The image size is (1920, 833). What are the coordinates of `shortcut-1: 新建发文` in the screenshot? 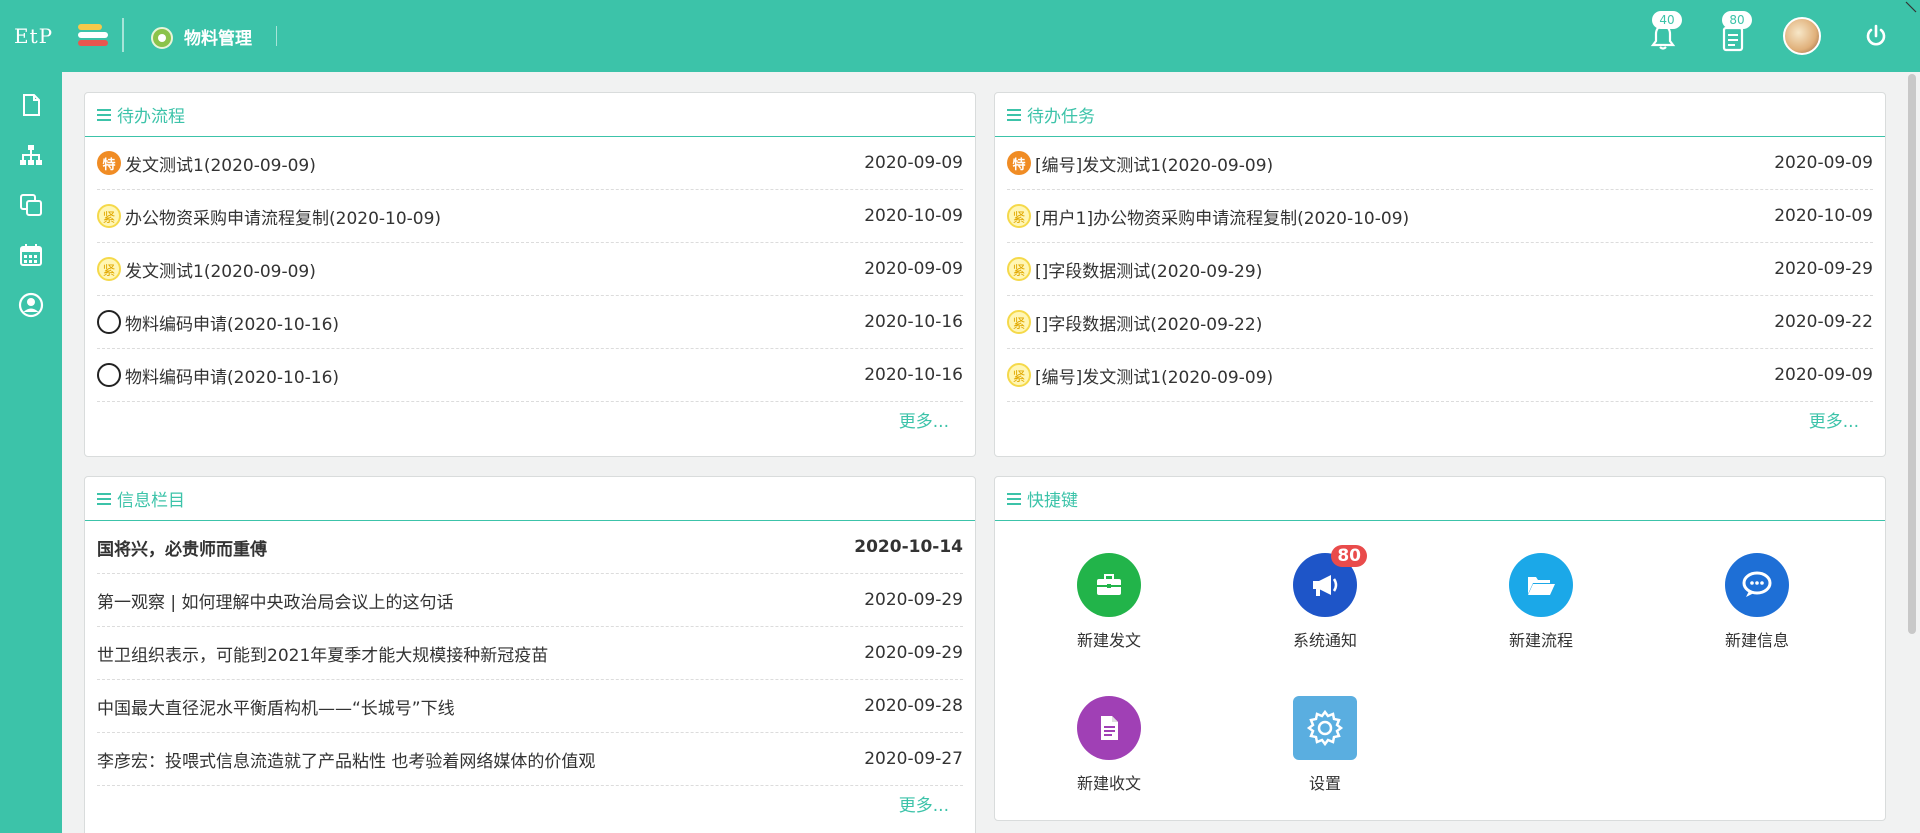 It's located at (1109, 602).